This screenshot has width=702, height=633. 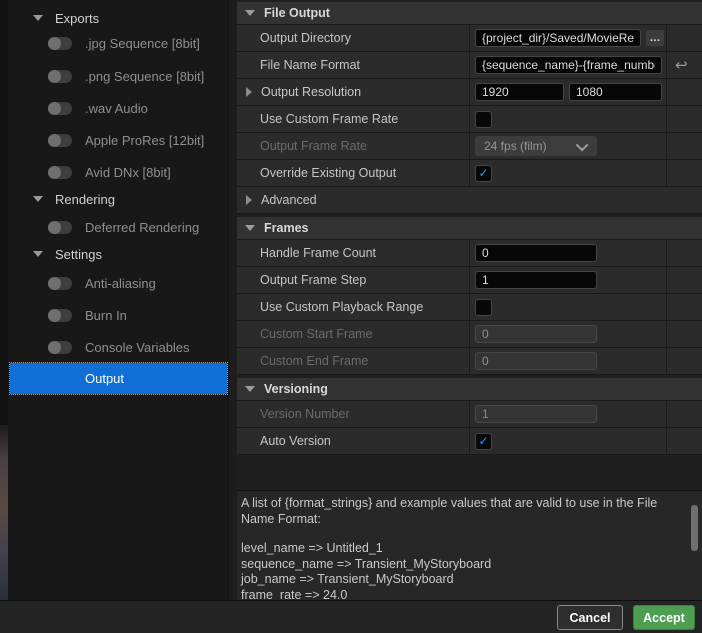 What do you see at coordinates (469, 146) in the screenshot?
I see `row-output-frame-rate: Output Frame Rate 24 fps (film)` at bounding box center [469, 146].